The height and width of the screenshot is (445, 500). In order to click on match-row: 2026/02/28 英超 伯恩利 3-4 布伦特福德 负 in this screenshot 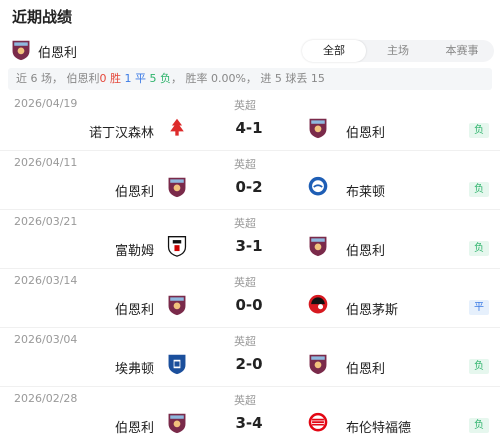, I will do `click(250, 416)`.